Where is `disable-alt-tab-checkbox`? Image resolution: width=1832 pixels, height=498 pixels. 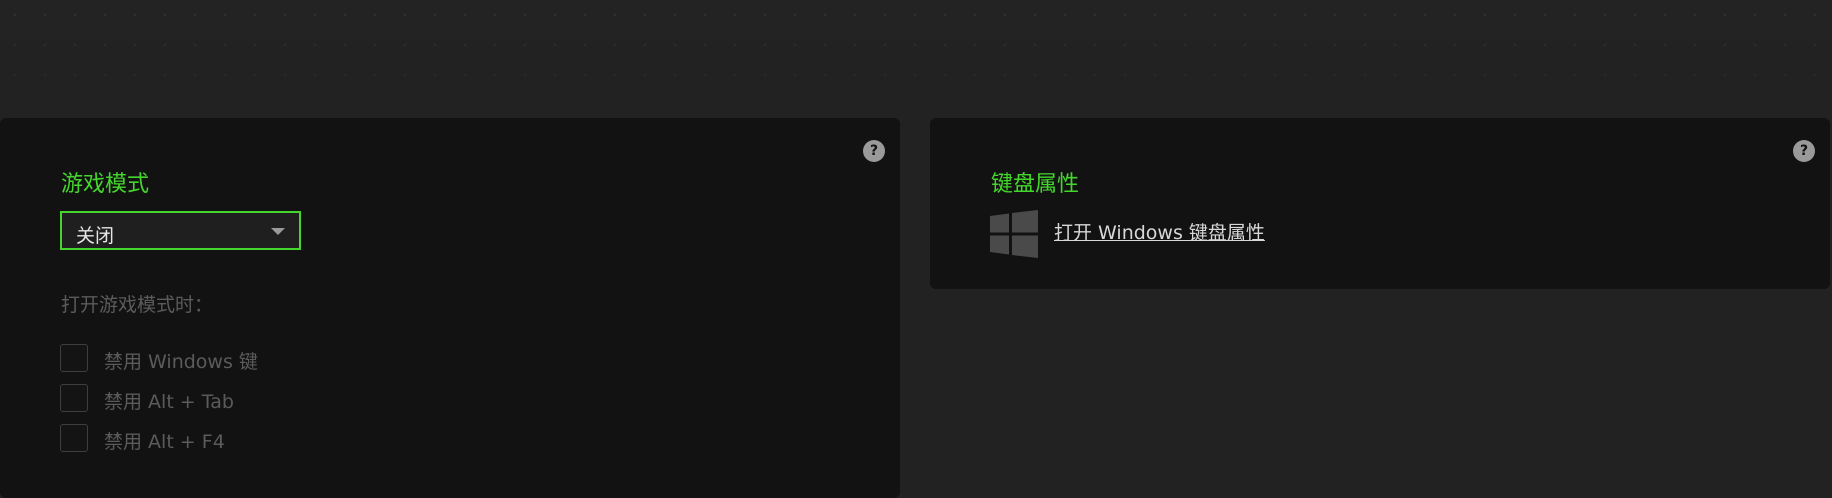 disable-alt-tab-checkbox is located at coordinates (74, 398).